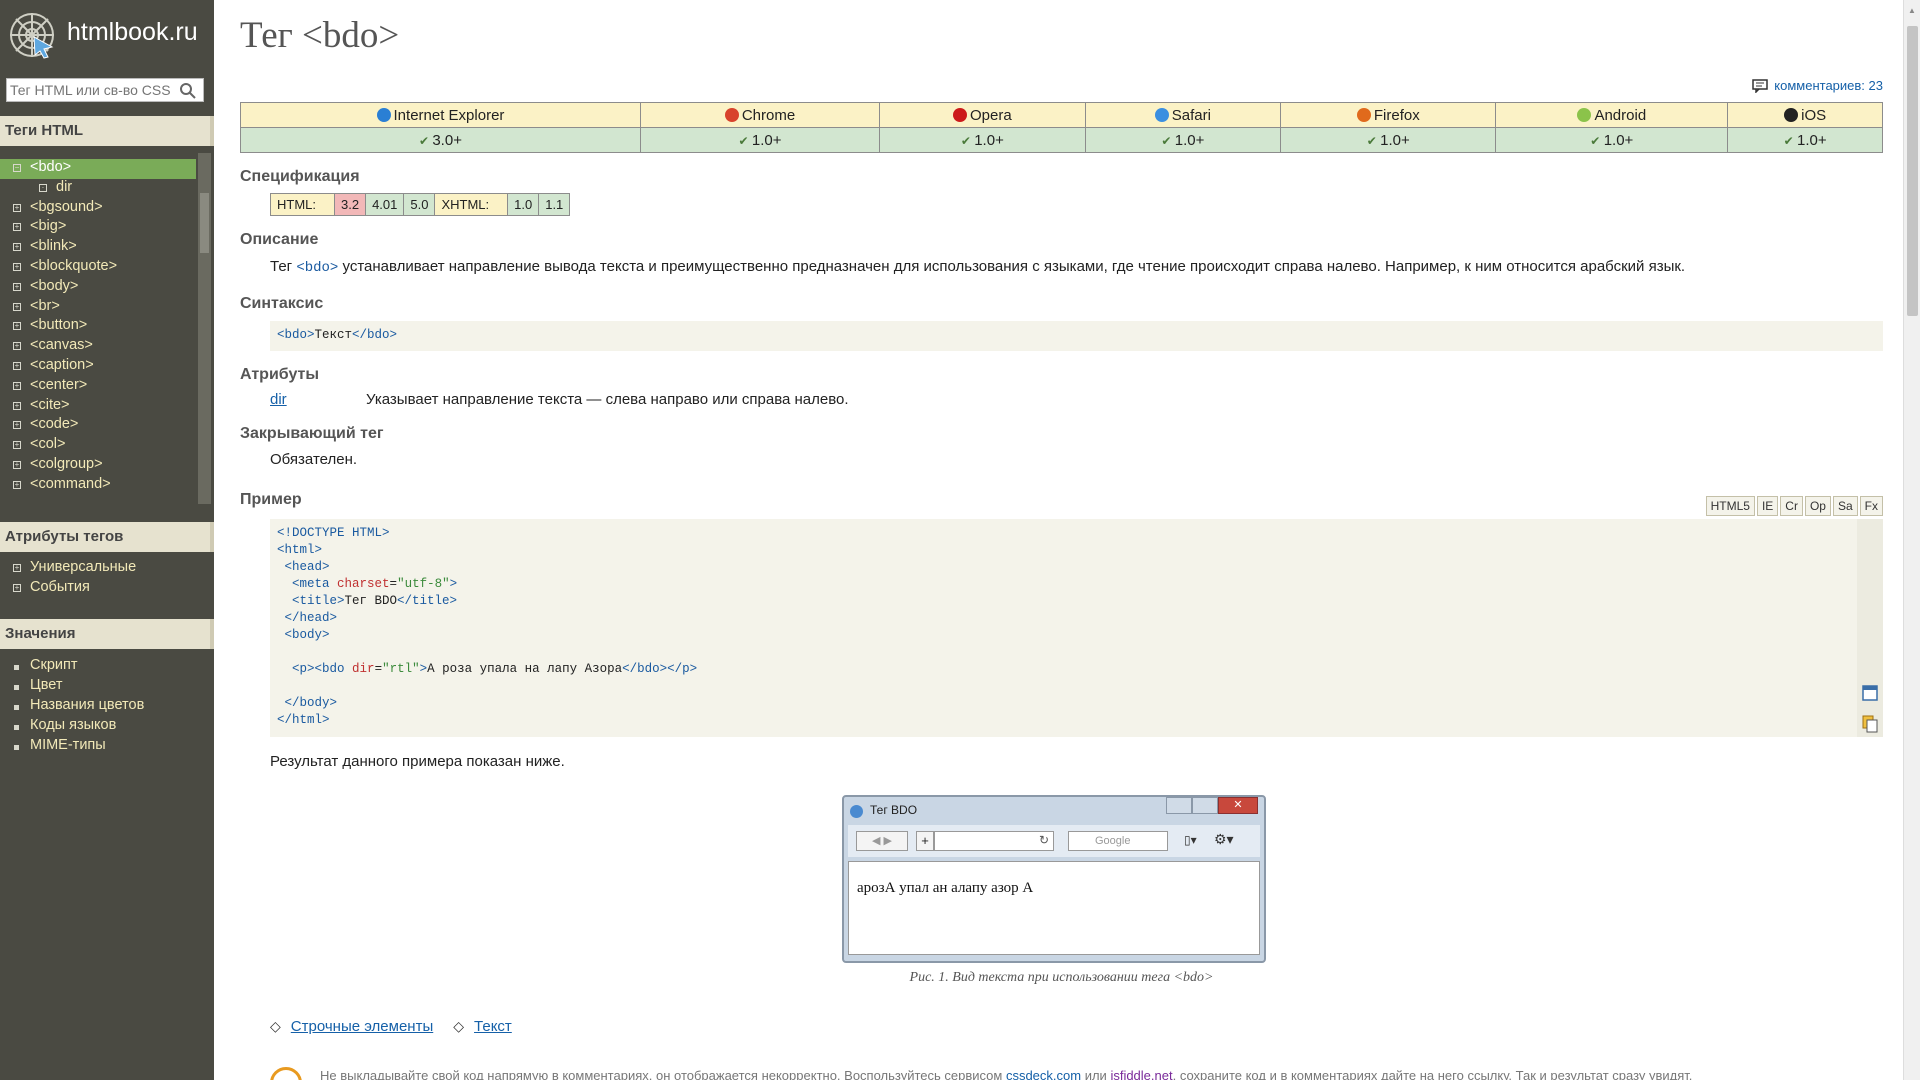  I want to click on copy-icon, so click(1870, 724).